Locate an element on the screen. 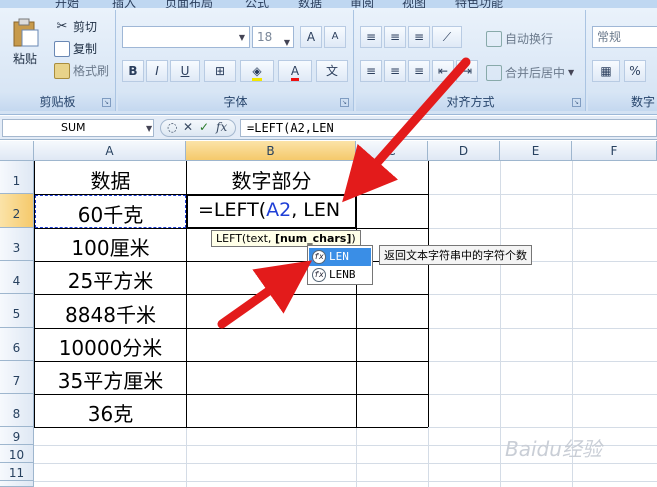 The width and height of the screenshot is (657, 487). cell-b1: 数字部分 is located at coordinates (271, 179).